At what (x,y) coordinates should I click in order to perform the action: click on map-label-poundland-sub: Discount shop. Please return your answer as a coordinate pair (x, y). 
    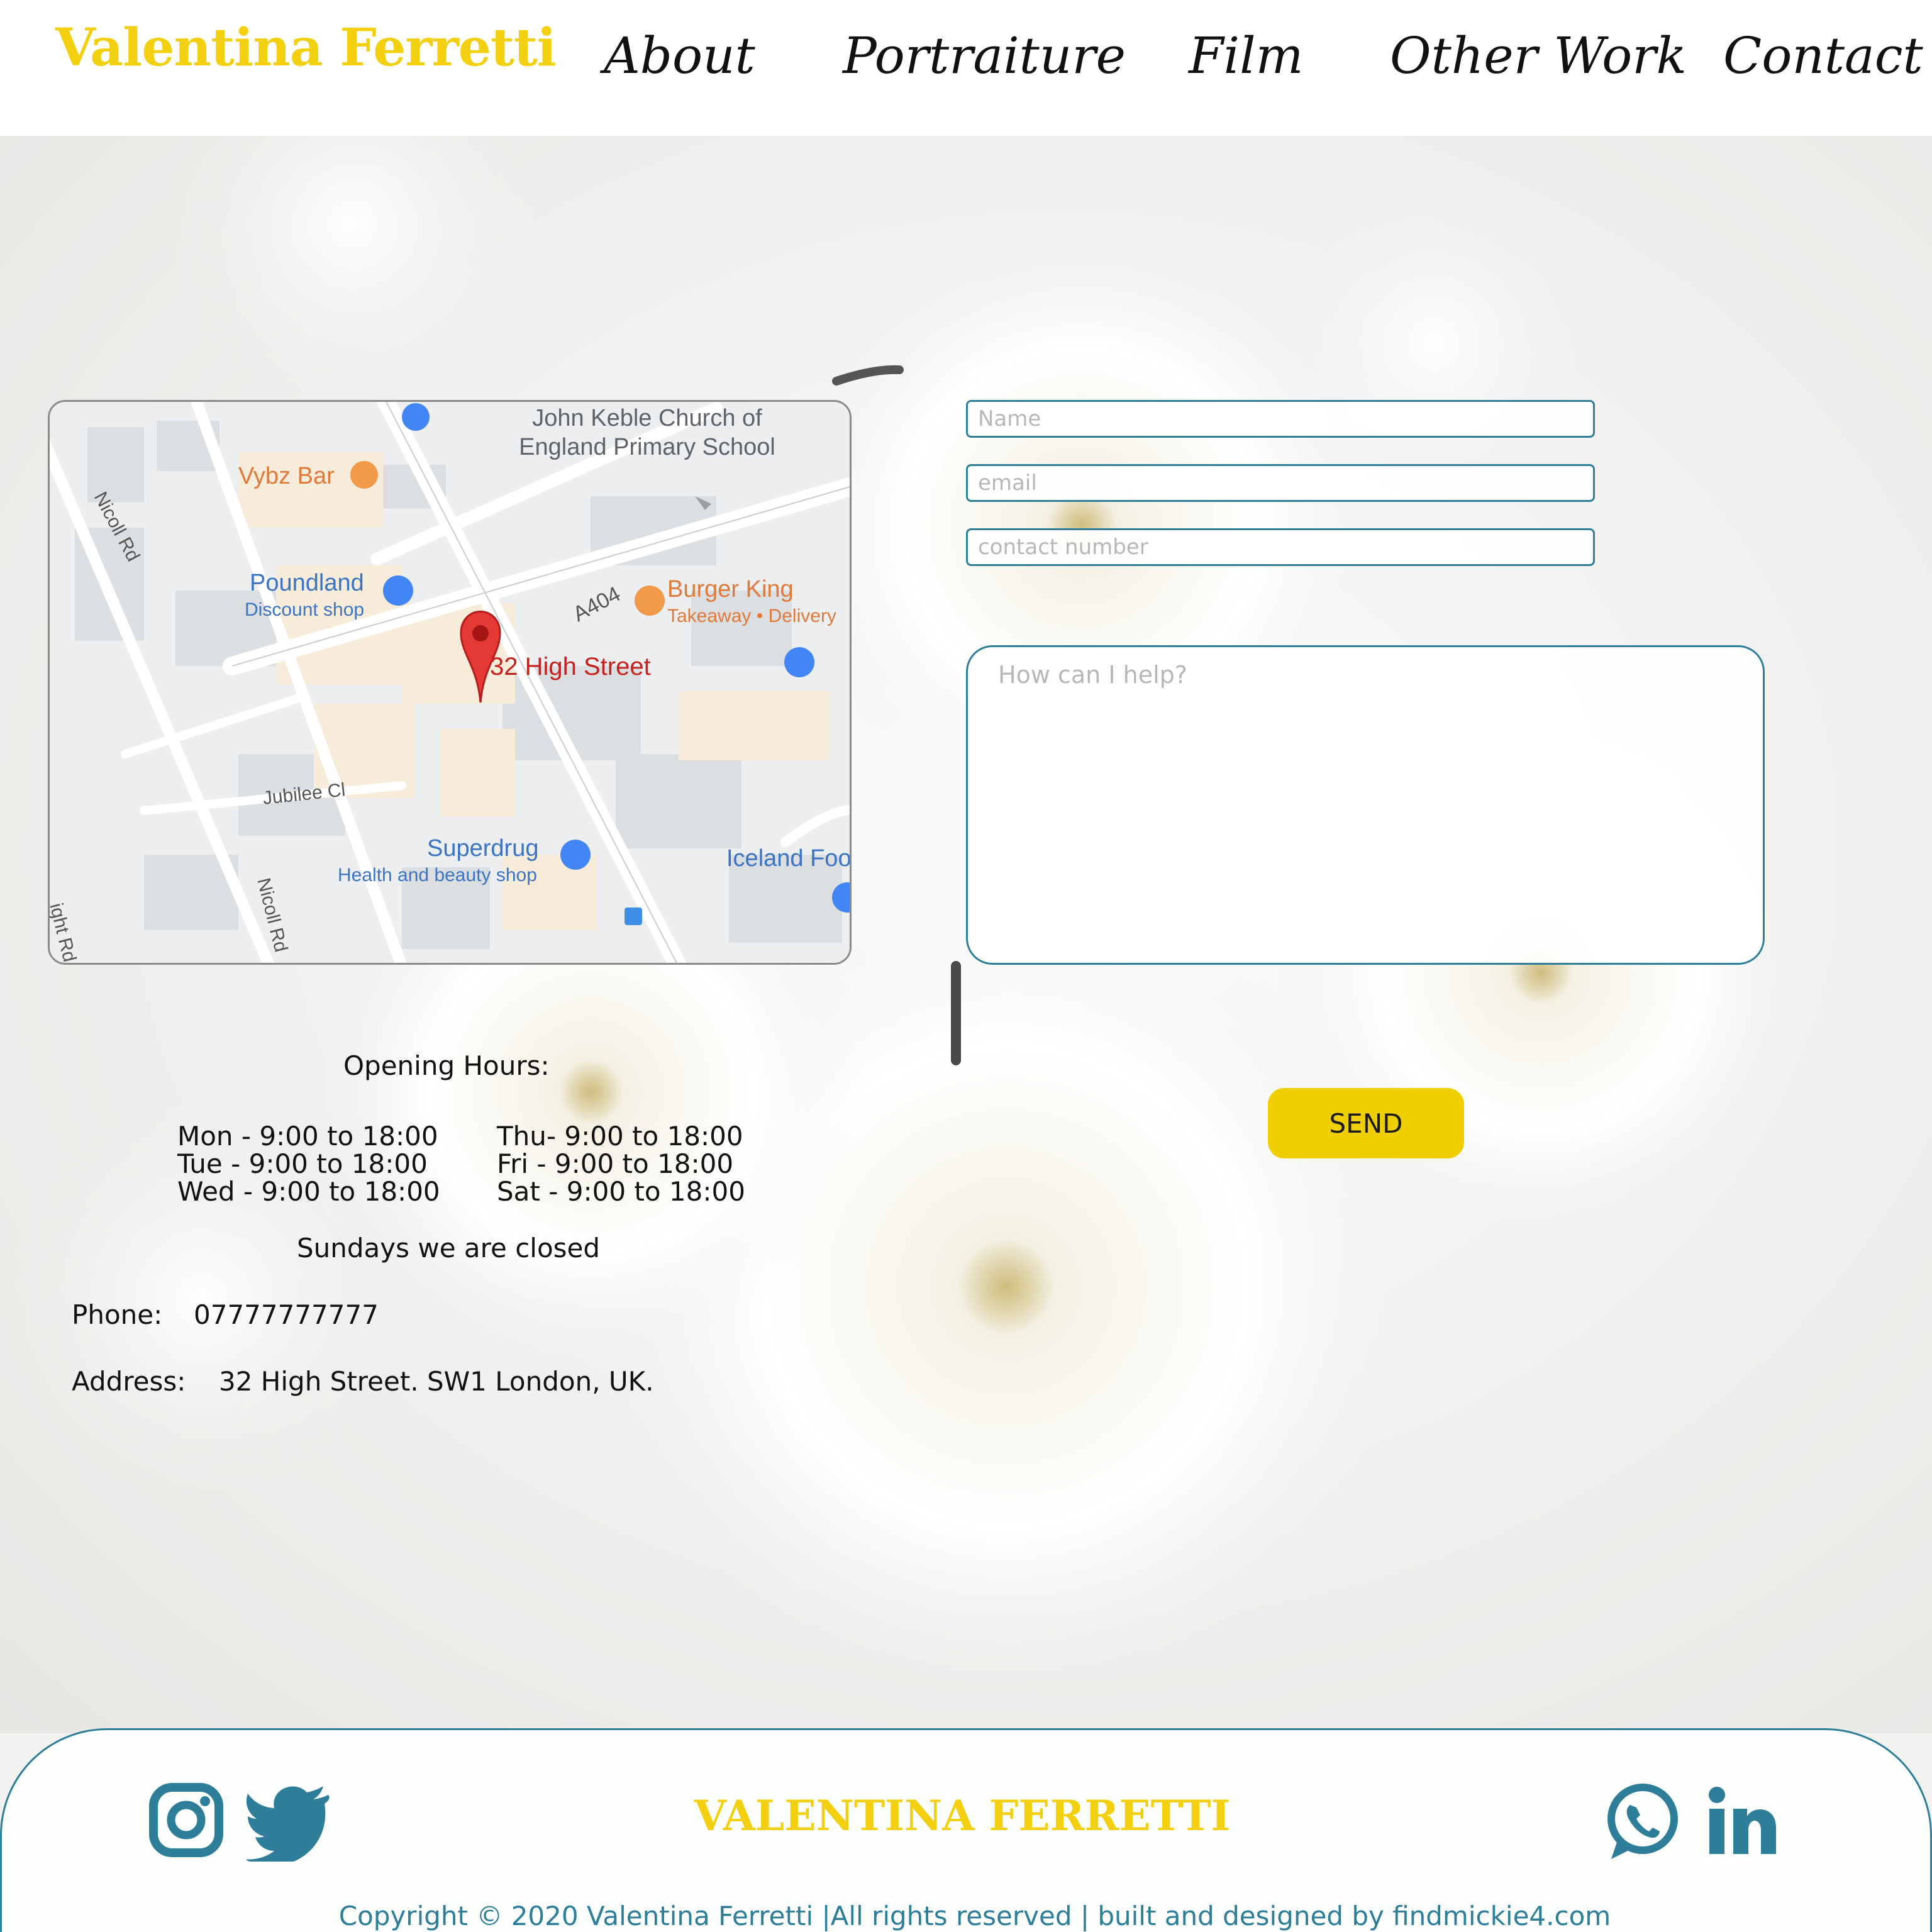
    Looking at the image, I should click on (304, 609).